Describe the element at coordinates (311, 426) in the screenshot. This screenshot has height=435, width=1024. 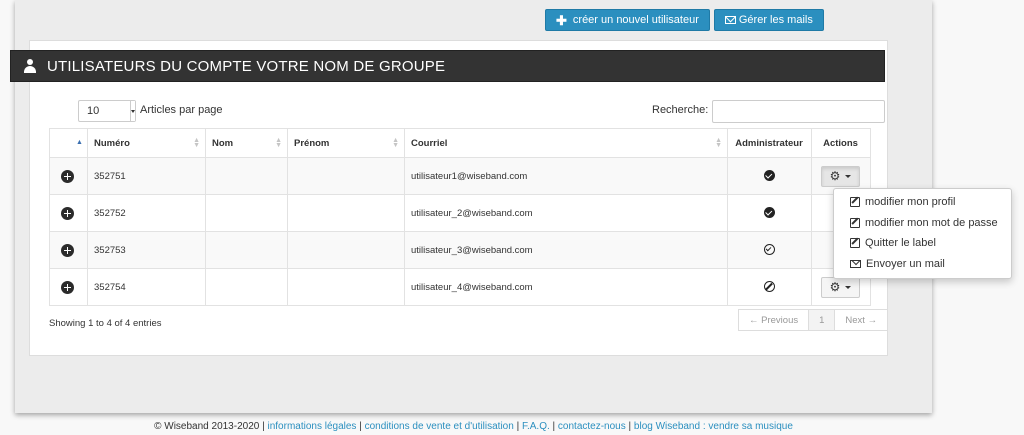
I see `footer-link-legal: informations légales` at that location.